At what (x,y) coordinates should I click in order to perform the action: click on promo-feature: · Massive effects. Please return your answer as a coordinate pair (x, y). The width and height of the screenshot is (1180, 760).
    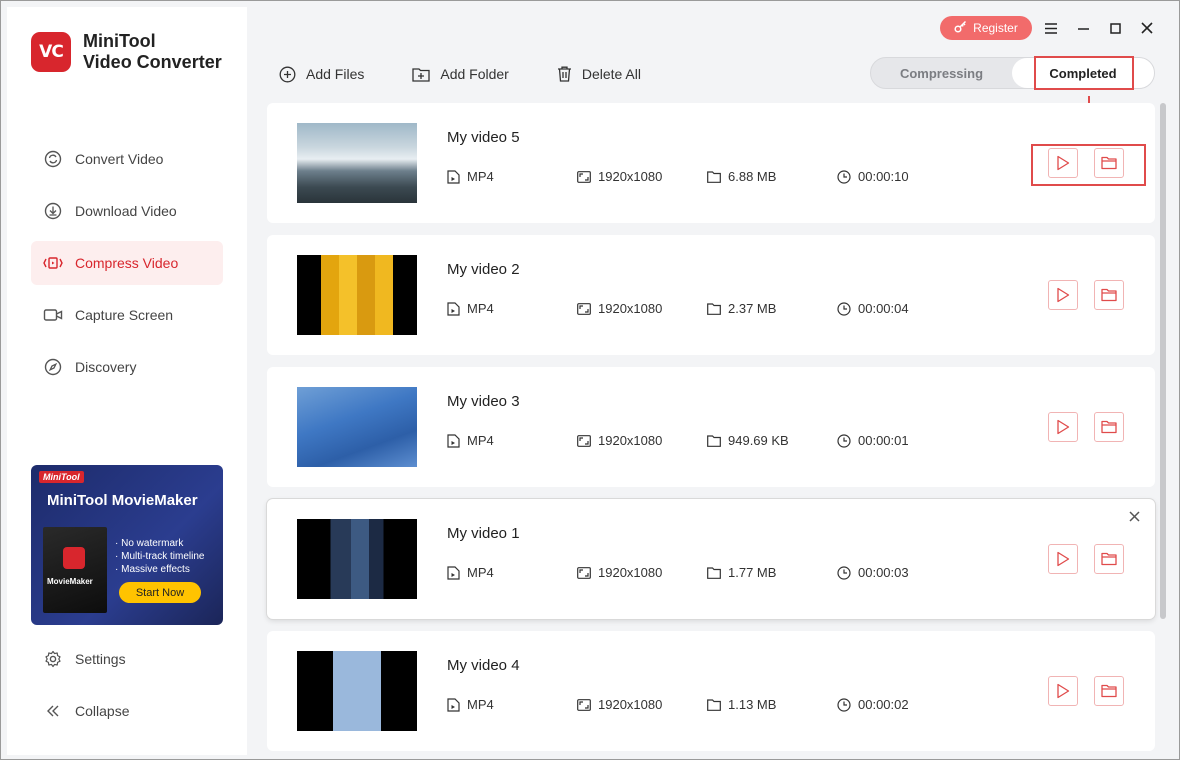
    Looking at the image, I should click on (152, 569).